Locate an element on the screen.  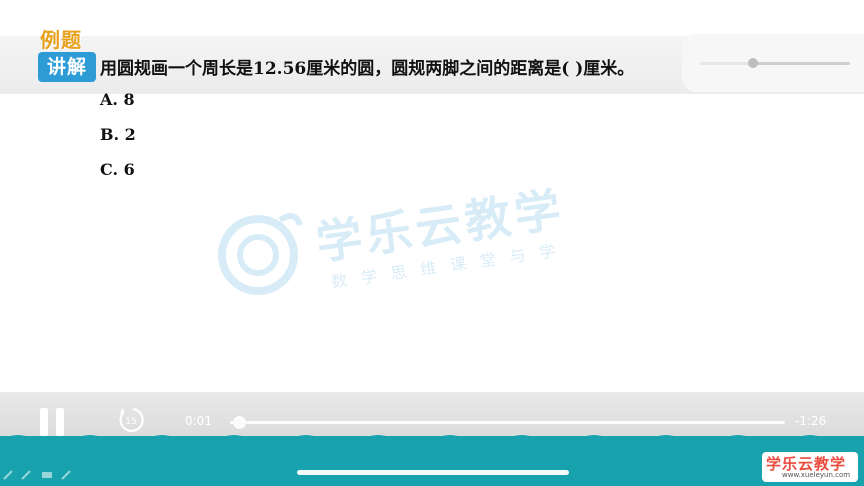
watermark-logo-icon is located at coordinates (260, 254).